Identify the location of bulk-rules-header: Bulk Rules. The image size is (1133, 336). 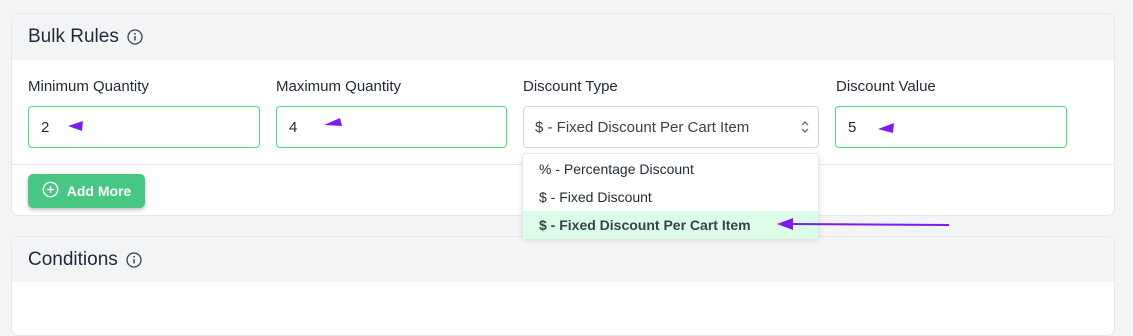
(563, 37).